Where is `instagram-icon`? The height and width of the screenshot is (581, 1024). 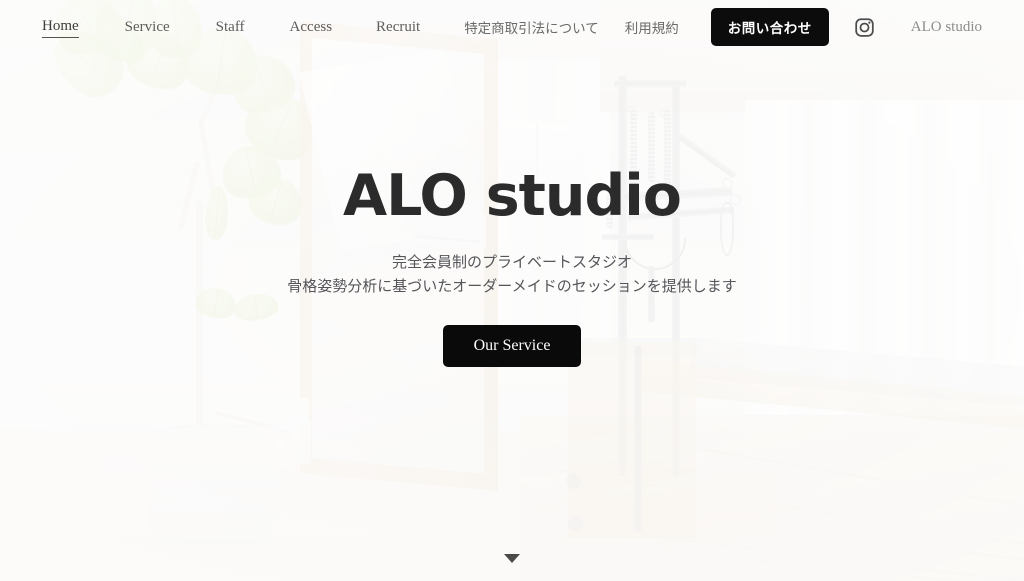
instagram-icon is located at coordinates (864, 27).